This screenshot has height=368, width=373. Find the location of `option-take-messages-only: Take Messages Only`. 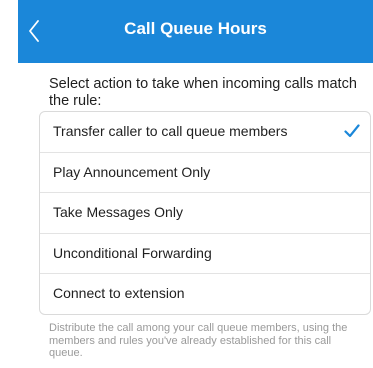

option-take-messages-only: Take Messages Only is located at coordinates (205, 213).